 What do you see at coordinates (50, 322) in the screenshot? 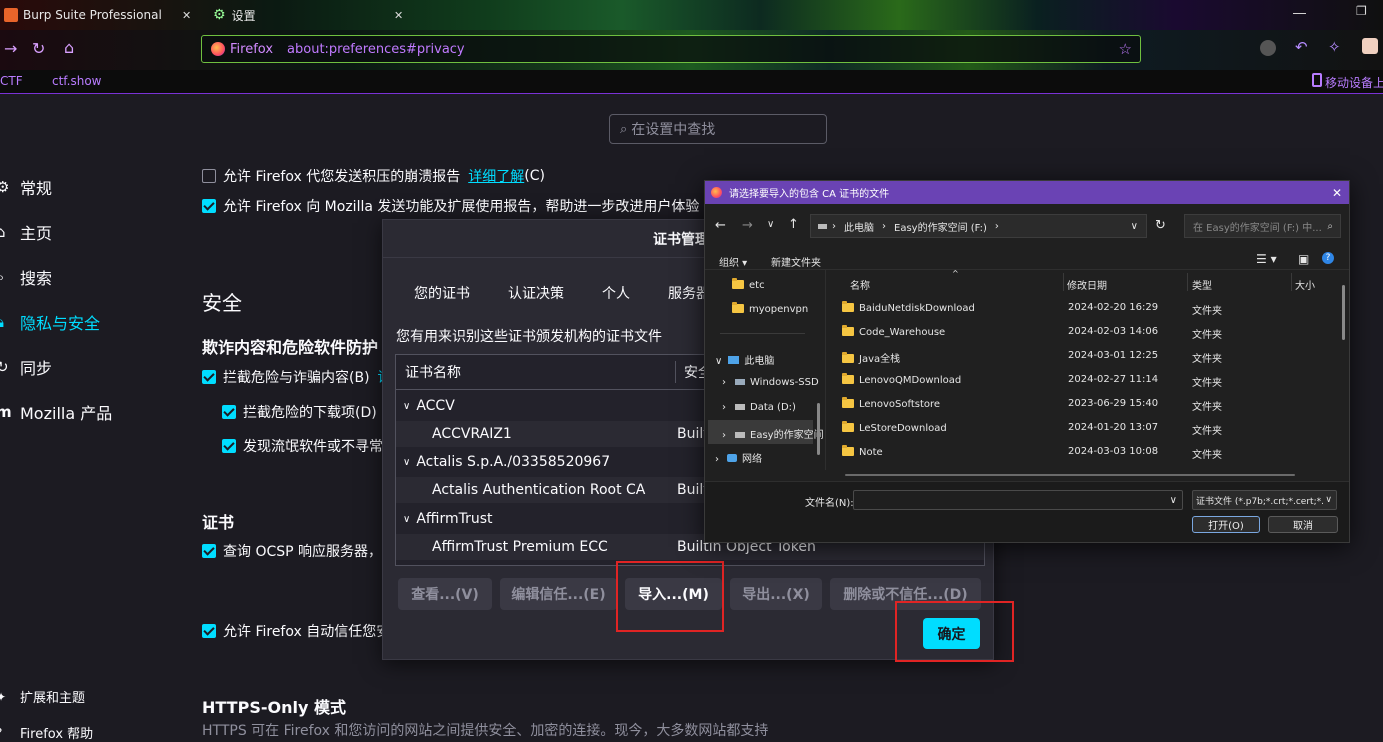
I see `sidebar-item-privacy: 🔒︎ 隐私与安全` at bounding box center [50, 322].